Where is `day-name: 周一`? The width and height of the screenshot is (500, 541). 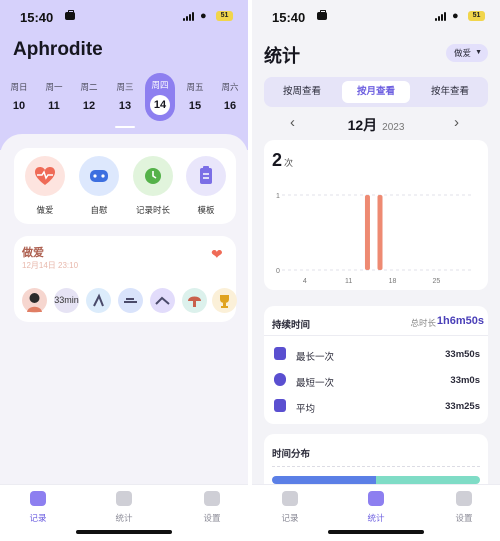 day-name: 周一 is located at coordinates (54, 87).